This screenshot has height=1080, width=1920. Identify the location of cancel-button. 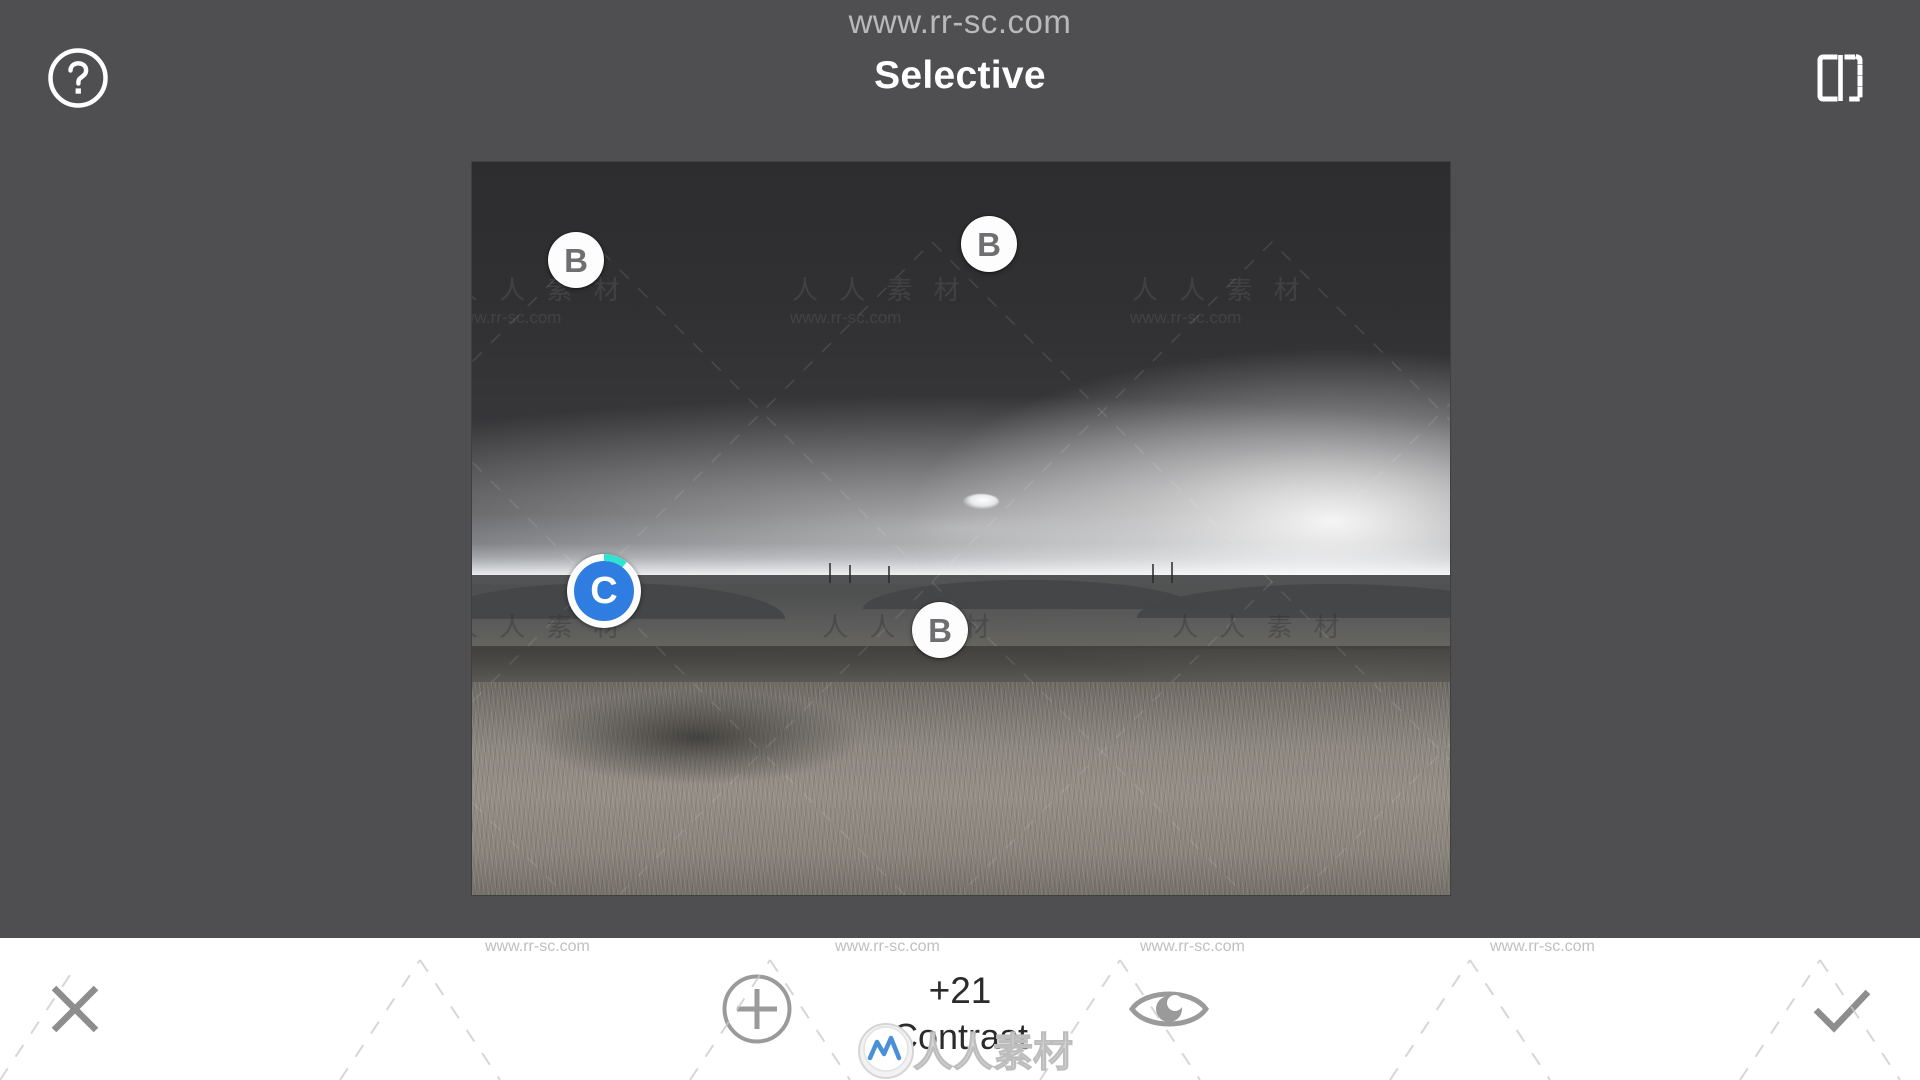
(75, 1009).